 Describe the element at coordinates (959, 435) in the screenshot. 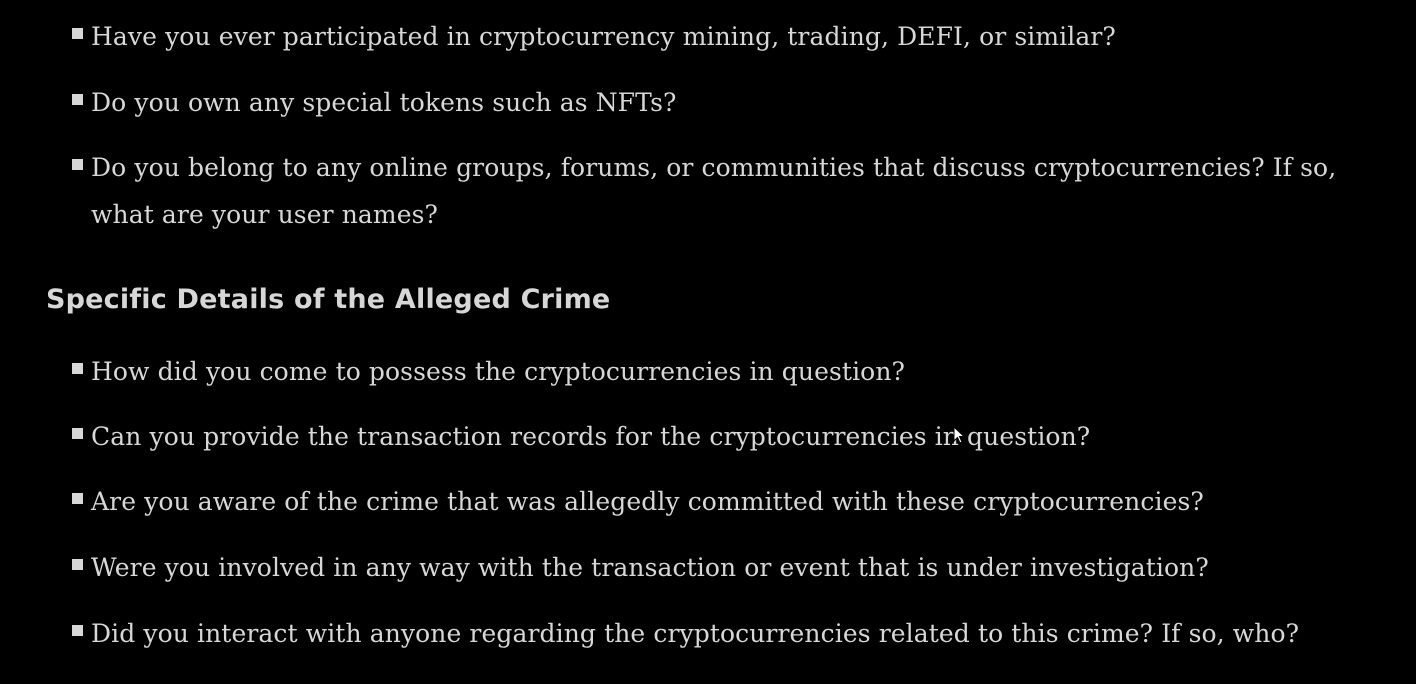

I see `mouse-pointer-icon` at that location.